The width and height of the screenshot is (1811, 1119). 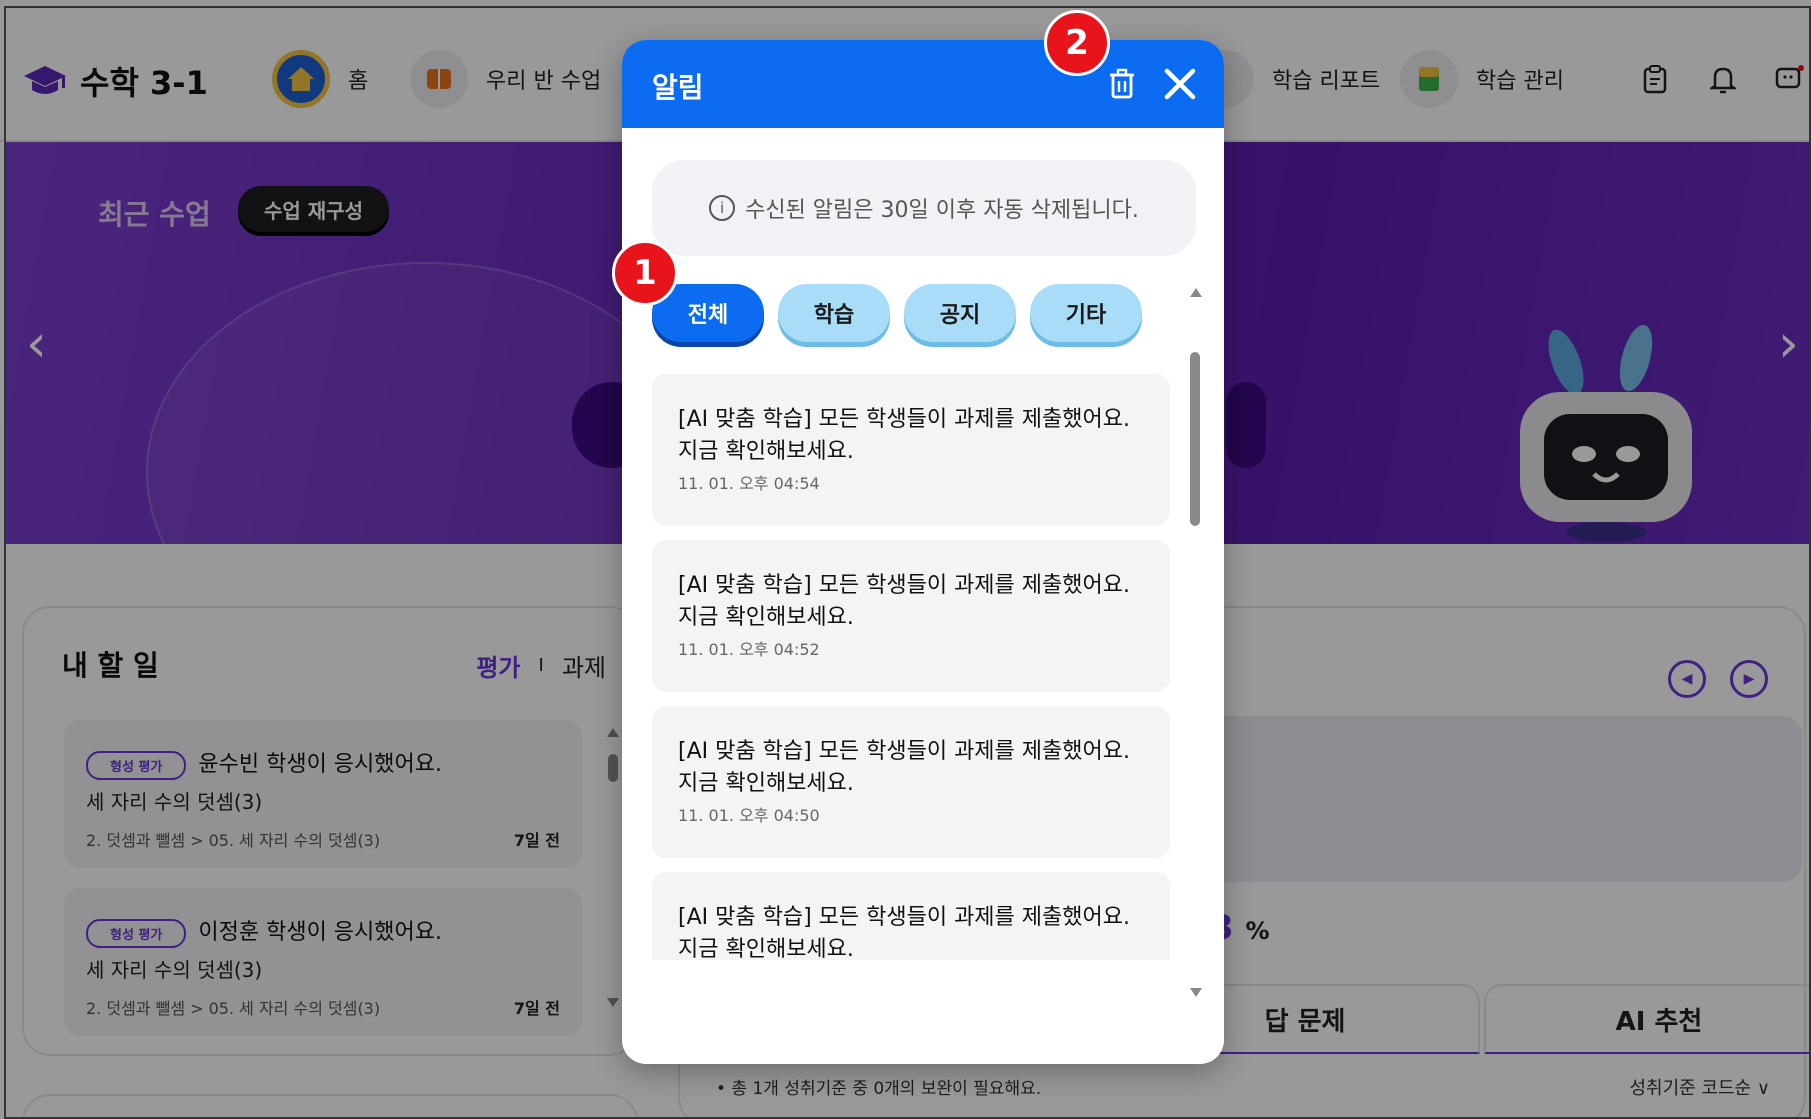 I want to click on trash-icon, so click(x=1122, y=83).